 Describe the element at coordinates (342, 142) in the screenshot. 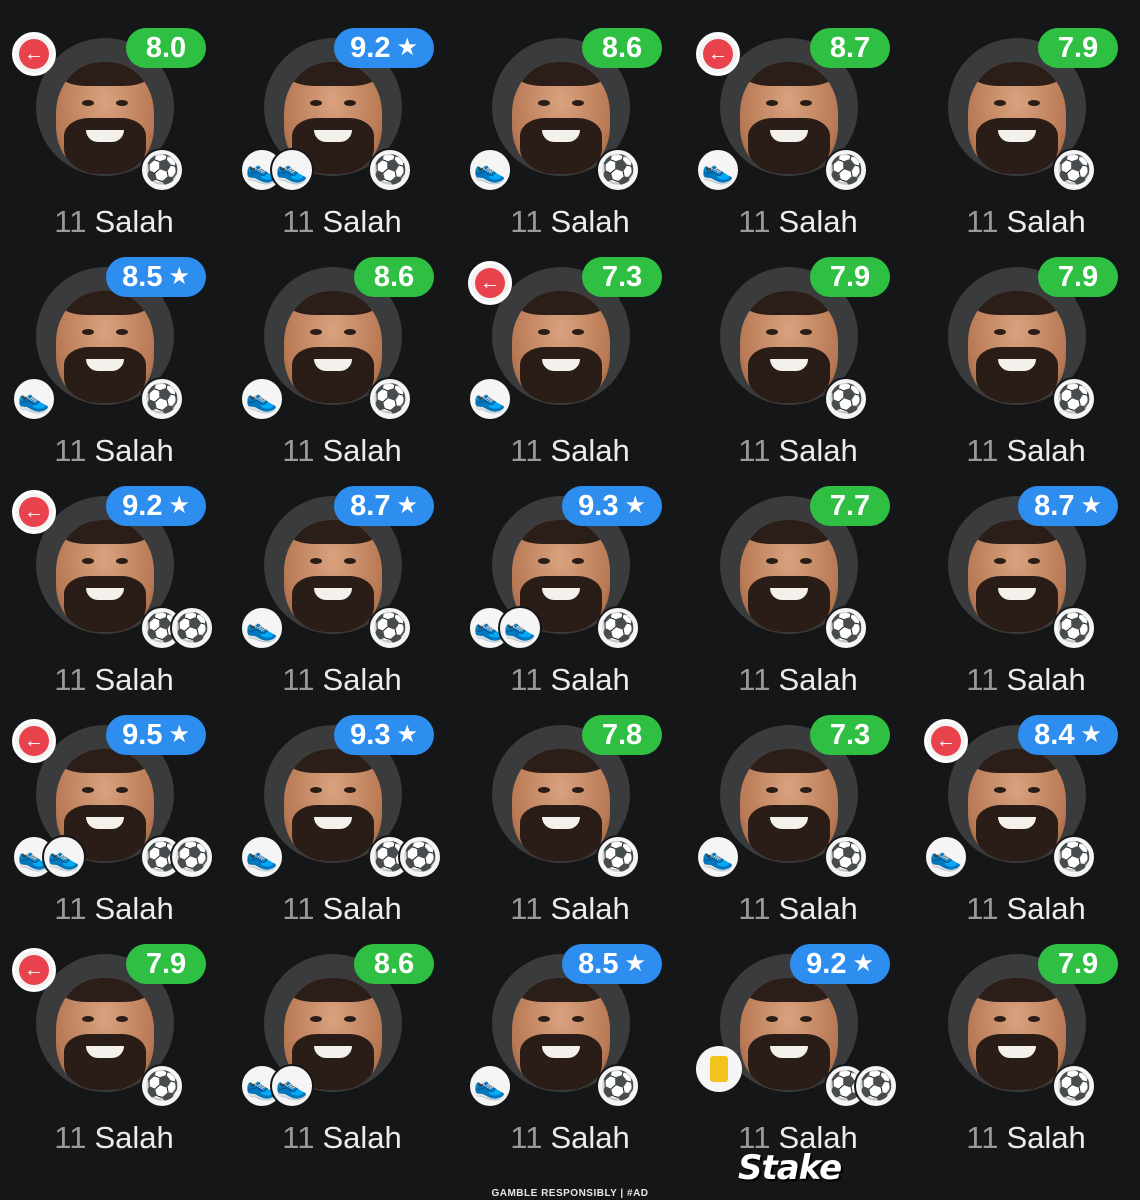

I see `player-card: 9.2 ★ 👟 👟 ⚽ 11 Salah` at that location.